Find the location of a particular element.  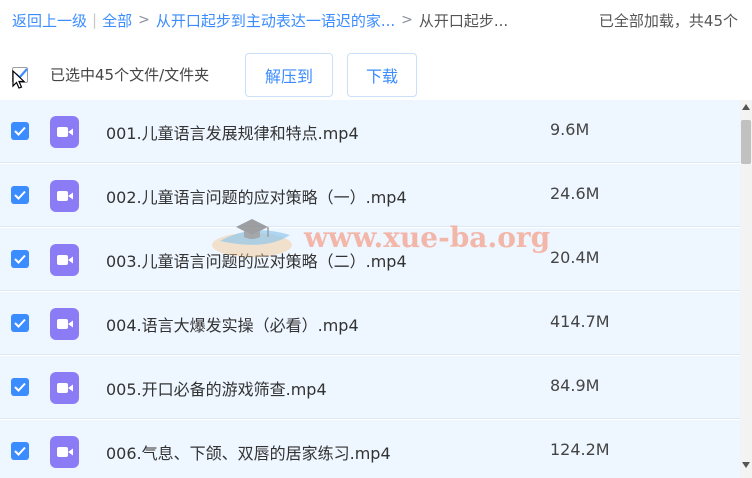

selected-count: 已选中45个文件/文件夹 is located at coordinates (130, 75).